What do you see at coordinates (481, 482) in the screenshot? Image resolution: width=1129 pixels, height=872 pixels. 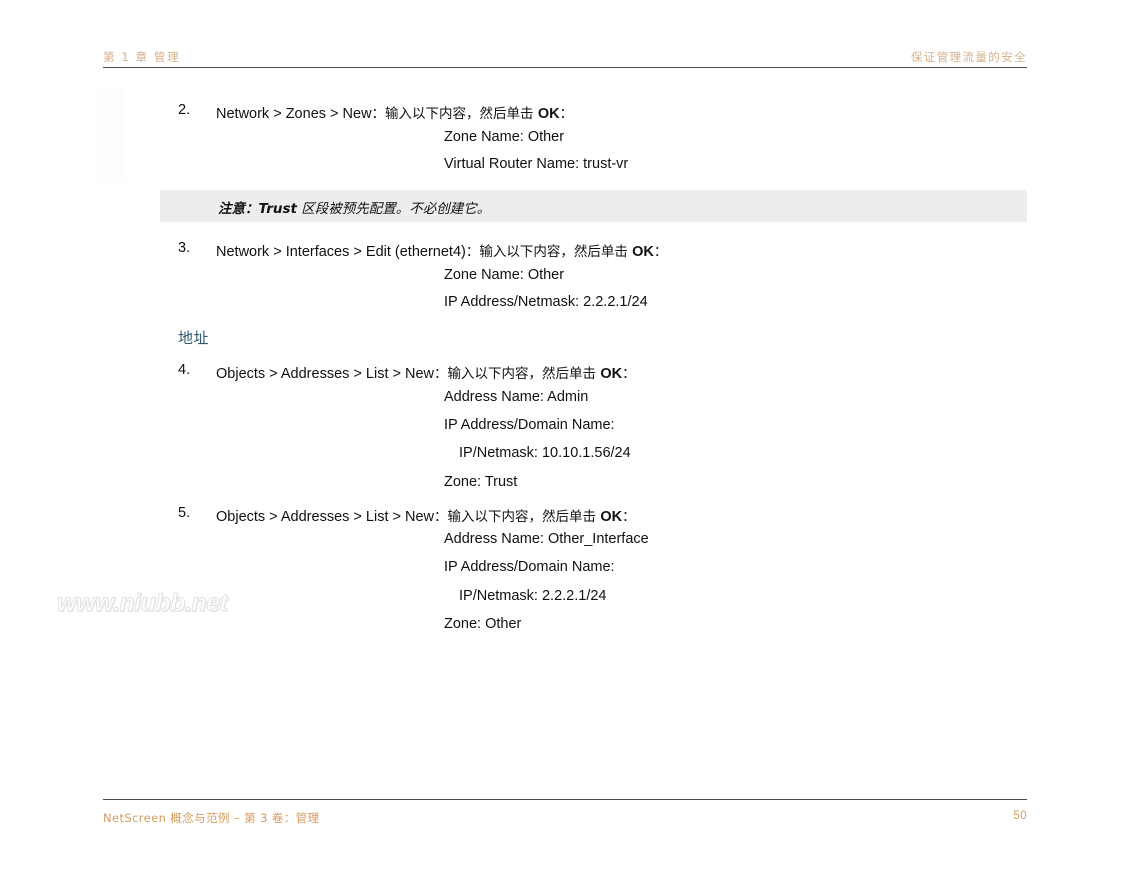 I see `step-subline: Zone: Trust` at bounding box center [481, 482].